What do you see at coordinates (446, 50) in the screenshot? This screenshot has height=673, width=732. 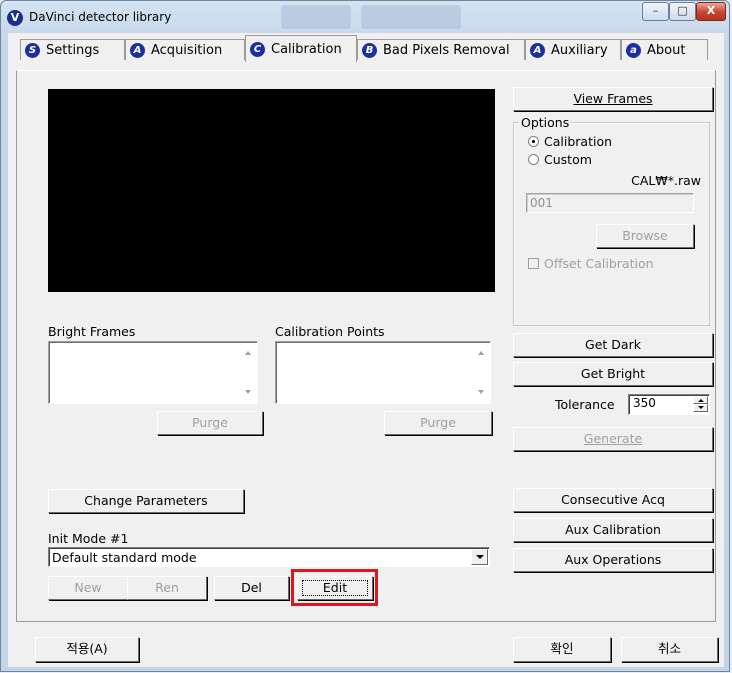 I see `tab-label: Bad Pixels Removal` at bounding box center [446, 50].